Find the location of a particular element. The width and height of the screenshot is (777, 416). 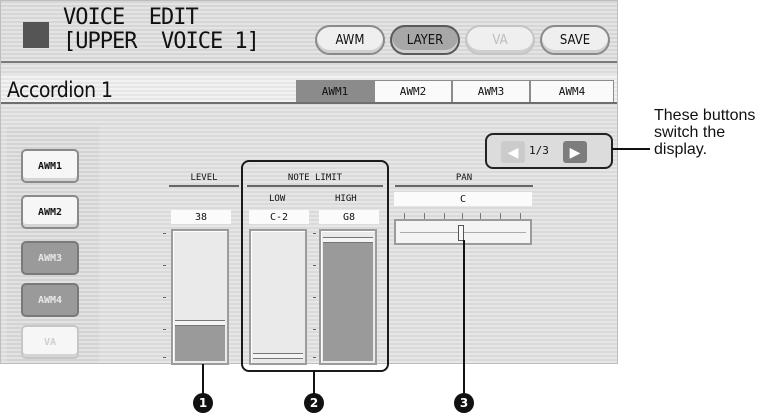

level-slider-handle is located at coordinates (200, 323).